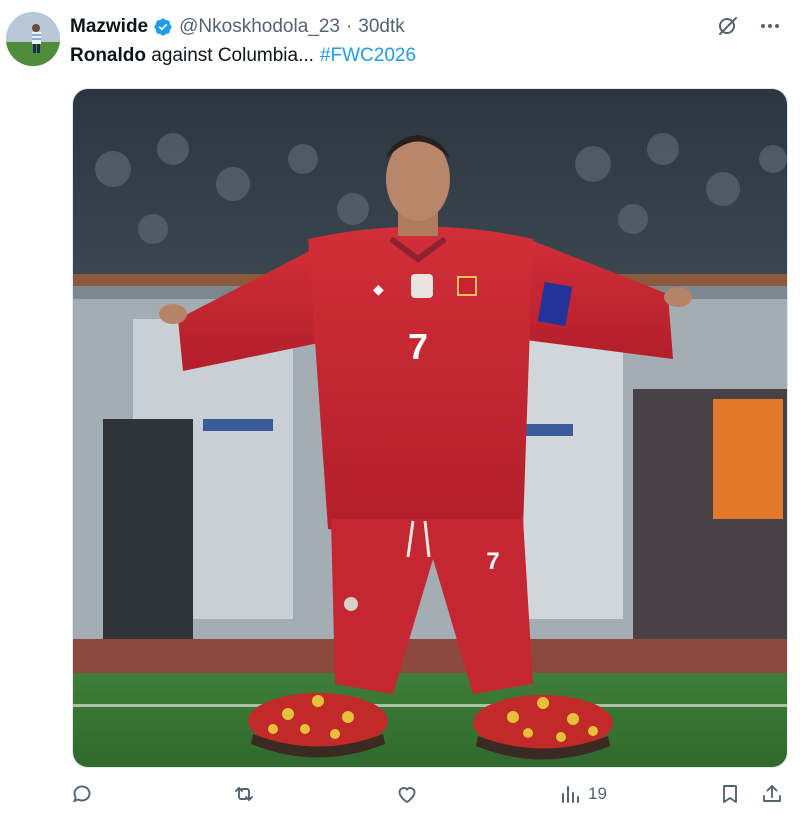  I want to click on like-icon, so click(407, 795).